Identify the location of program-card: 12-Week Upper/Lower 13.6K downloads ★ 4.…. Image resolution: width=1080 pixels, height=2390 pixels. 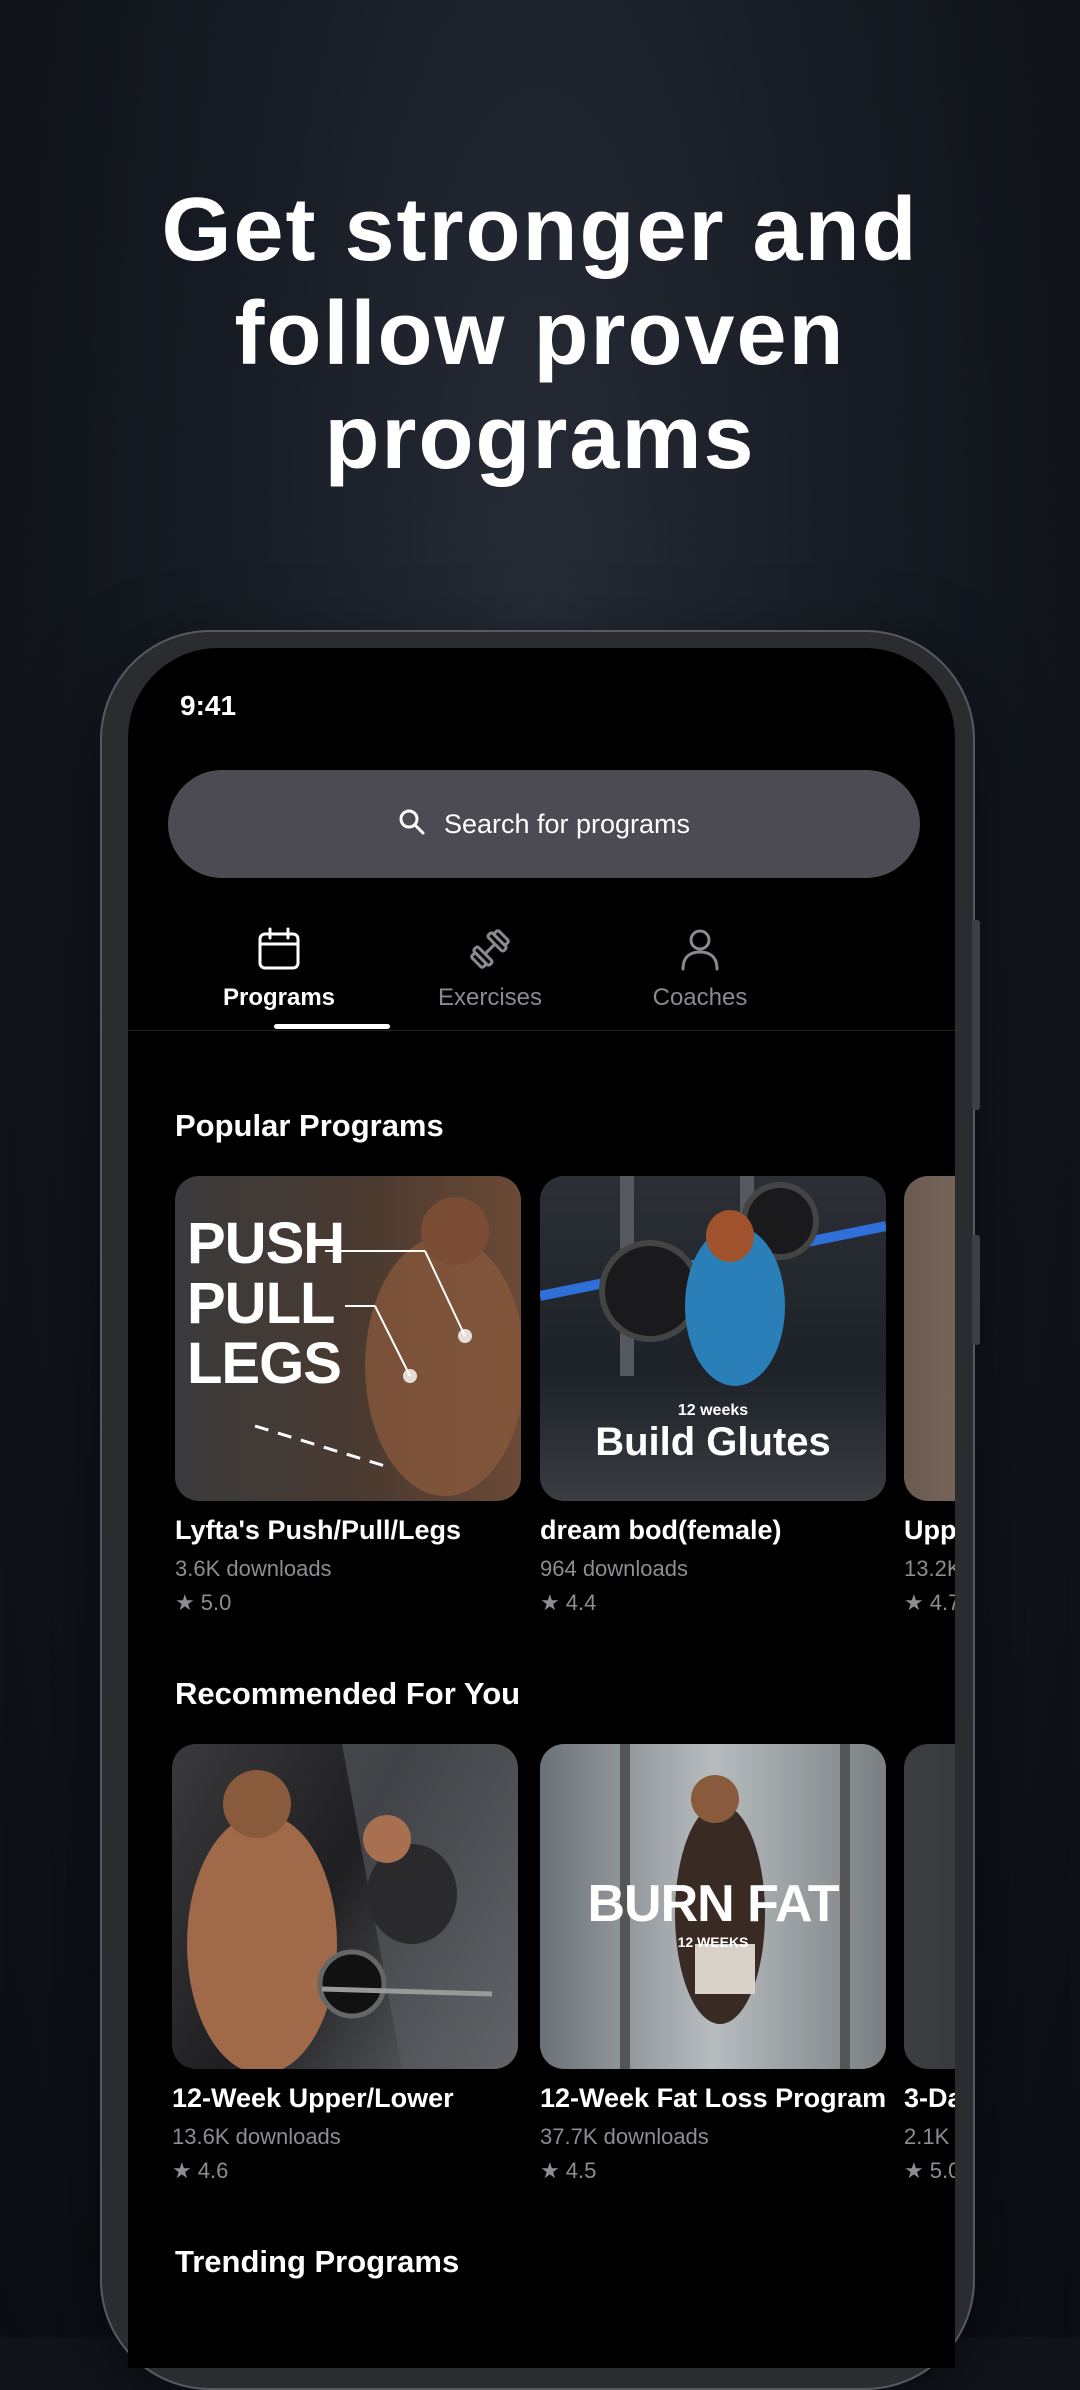
(345, 1964).